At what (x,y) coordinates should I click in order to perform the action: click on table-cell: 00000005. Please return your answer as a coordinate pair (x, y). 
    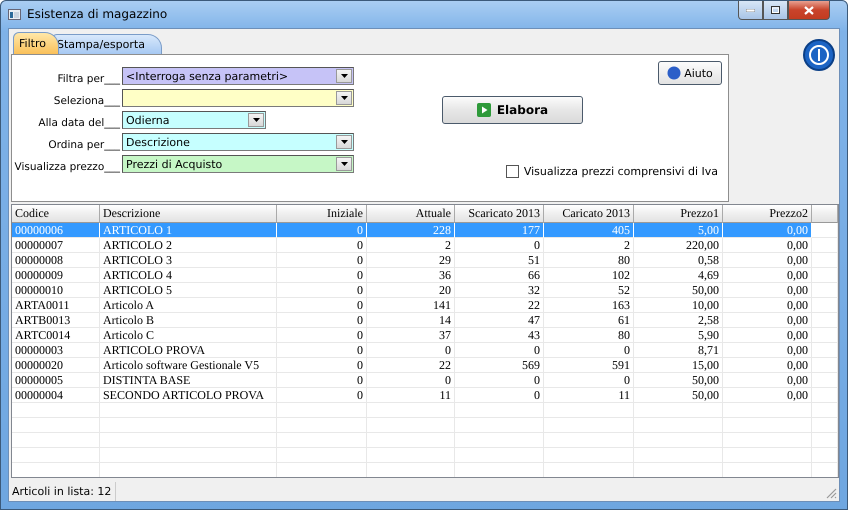
    Looking at the image, I should click on (56, 380).